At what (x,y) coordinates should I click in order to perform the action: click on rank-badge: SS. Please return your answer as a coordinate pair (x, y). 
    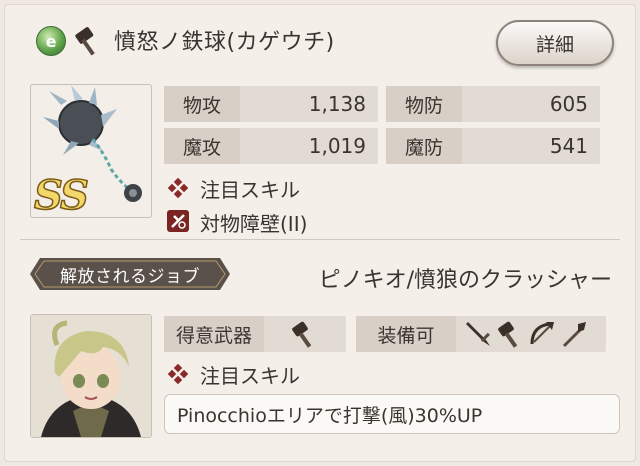
    Looking at the image, I should click on (61, 195).